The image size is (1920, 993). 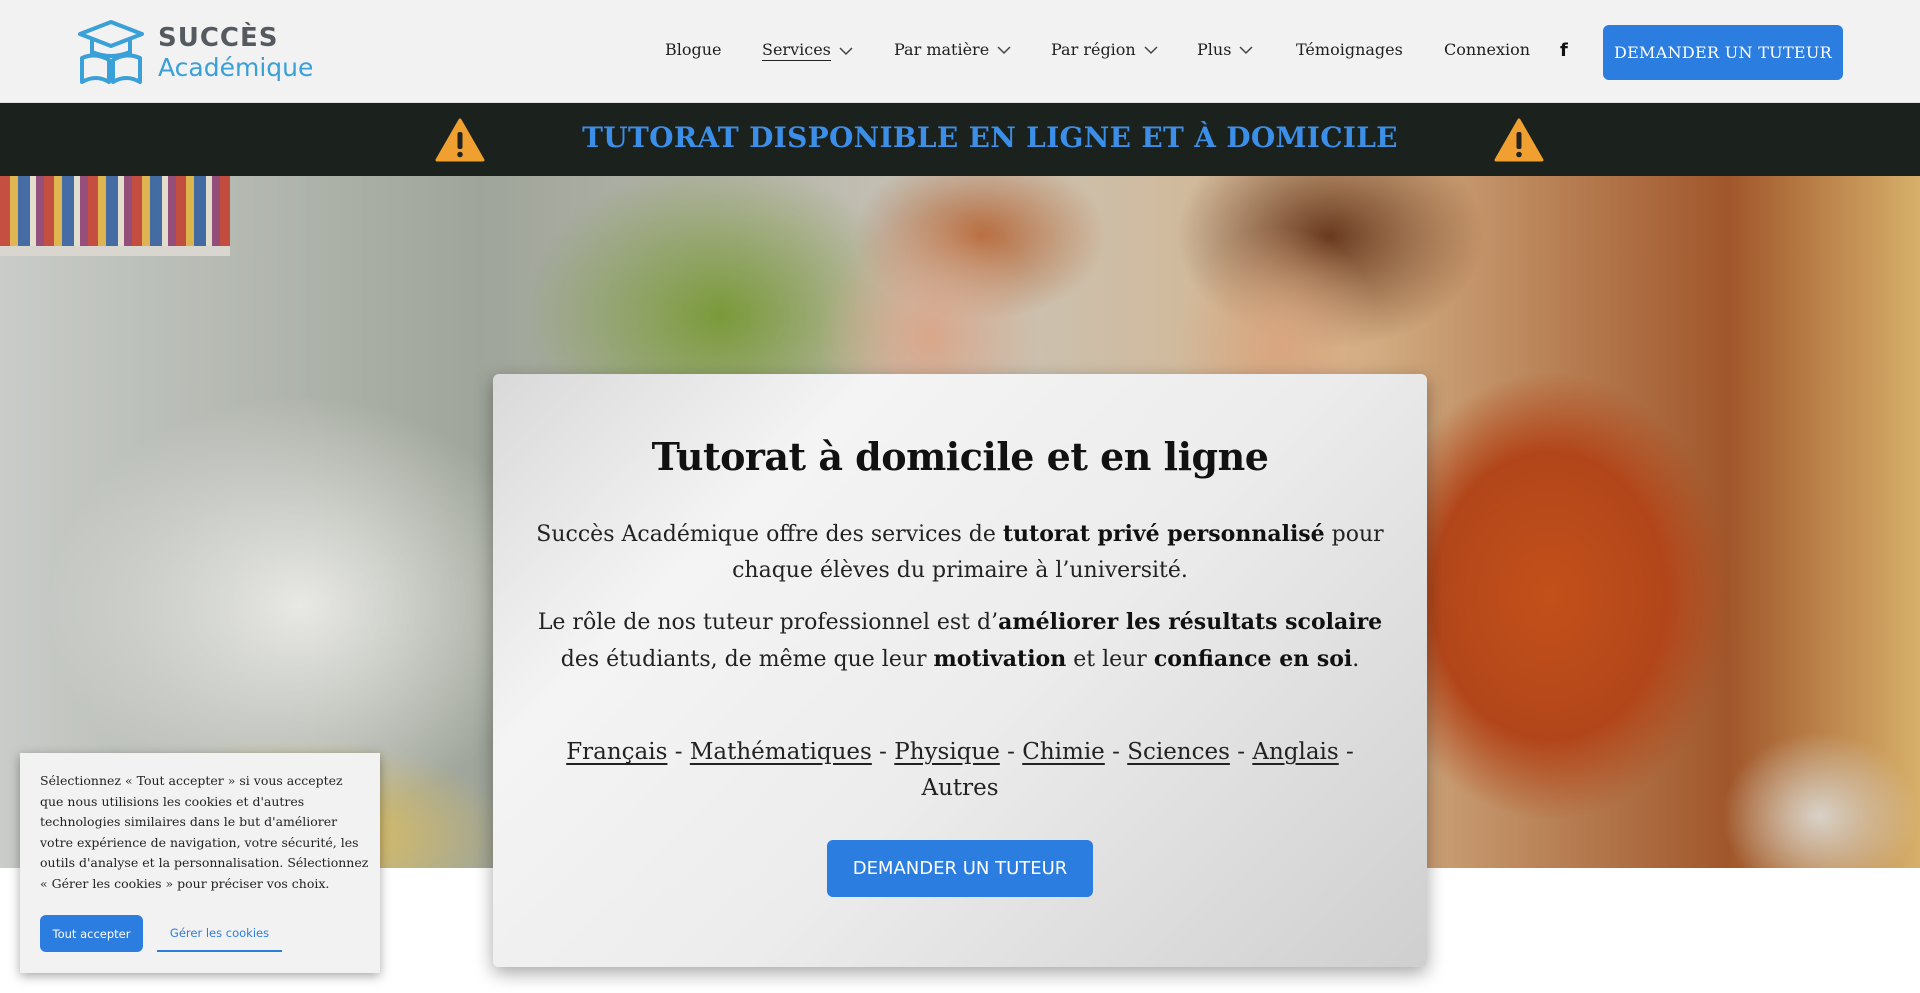 I want to click on logo-title: SUCCÈS, so click(x=218, y=37).